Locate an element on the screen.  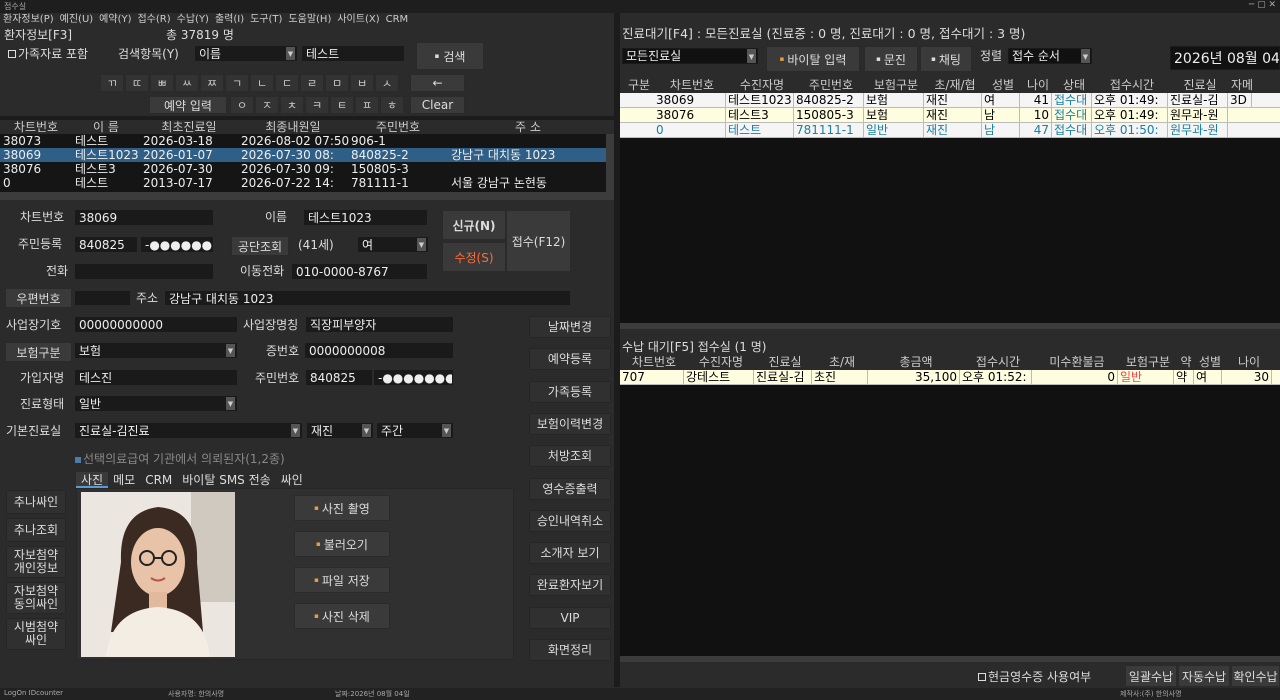
left-action-button: 추나조회 is located at coordinates (36, 530).